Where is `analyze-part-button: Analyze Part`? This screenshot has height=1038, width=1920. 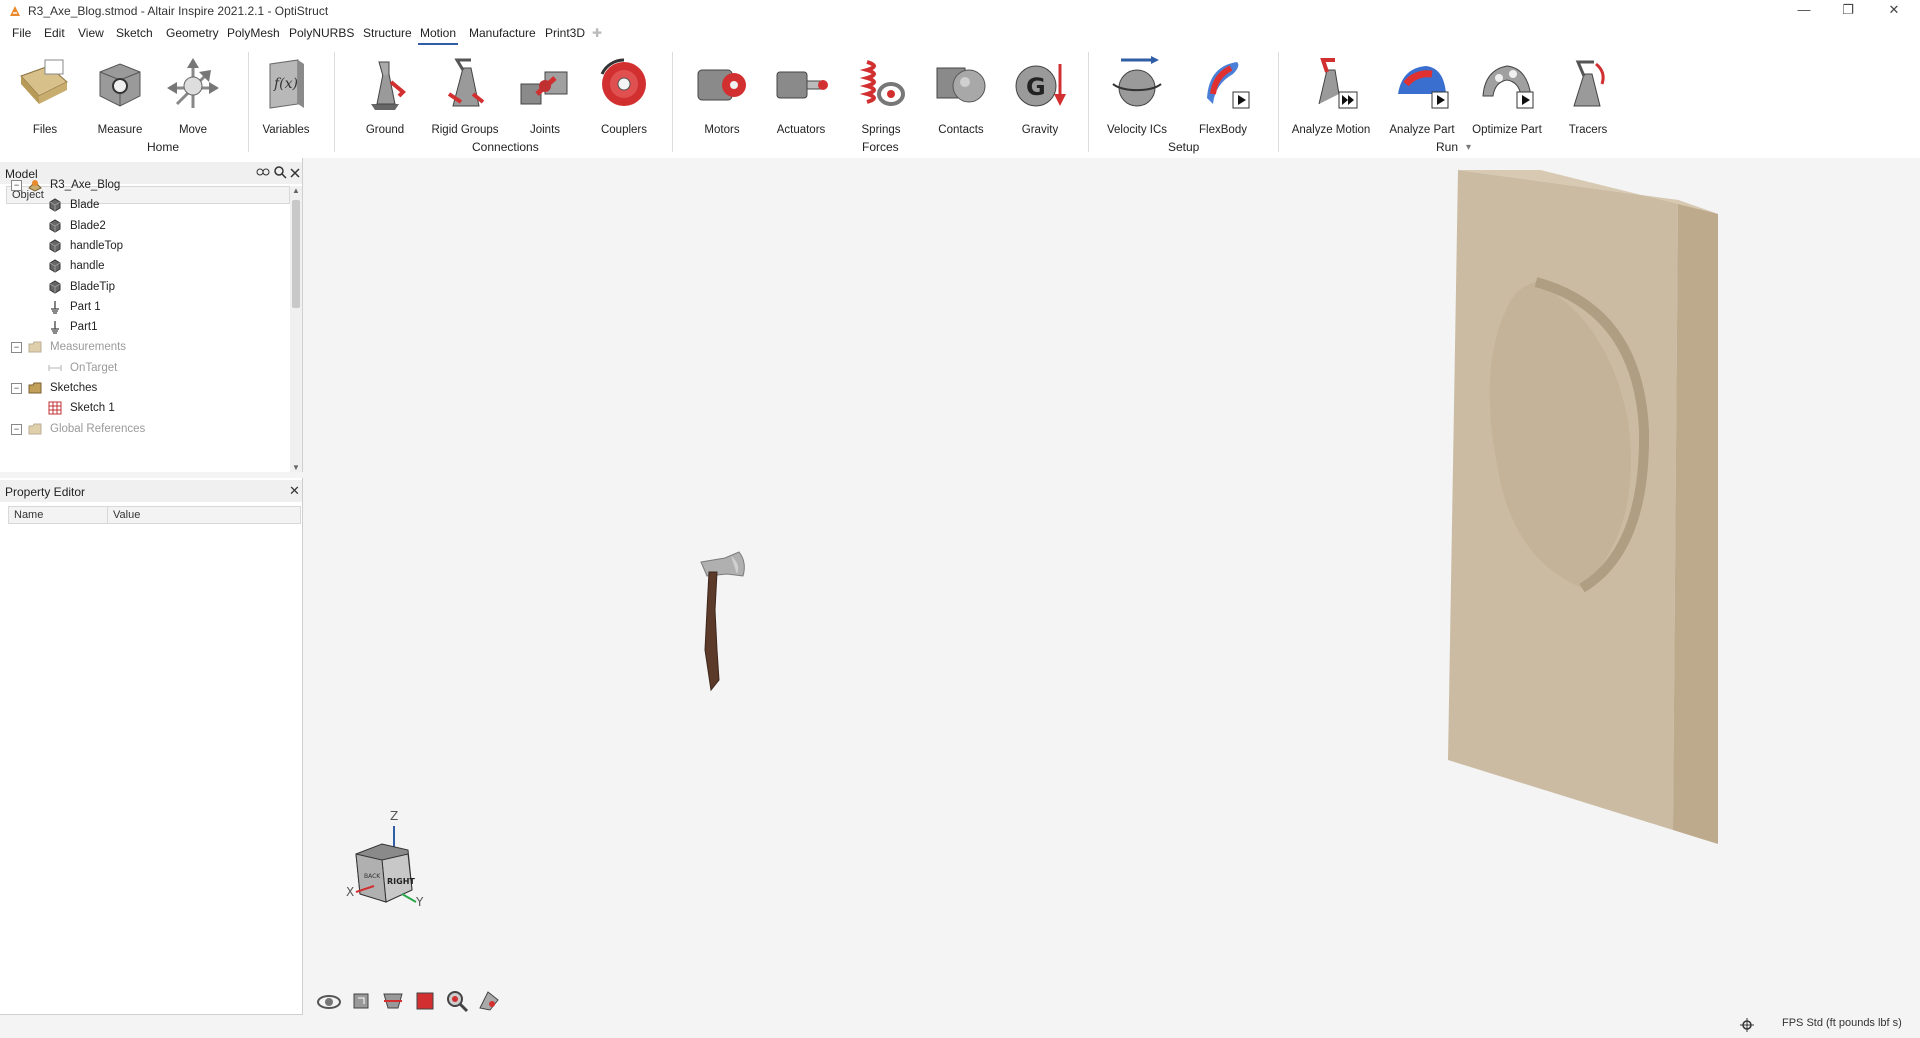
analyze-part-button: Analyze Part is located at coordinates (1422, 97).